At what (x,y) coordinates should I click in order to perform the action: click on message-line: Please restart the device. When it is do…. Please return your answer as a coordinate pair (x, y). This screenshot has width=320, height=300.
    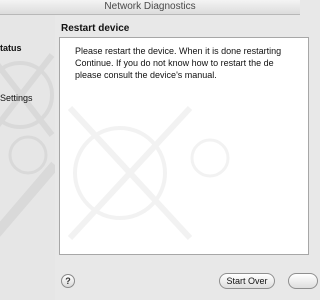
    Looking at the image, I should click on (178, 51).